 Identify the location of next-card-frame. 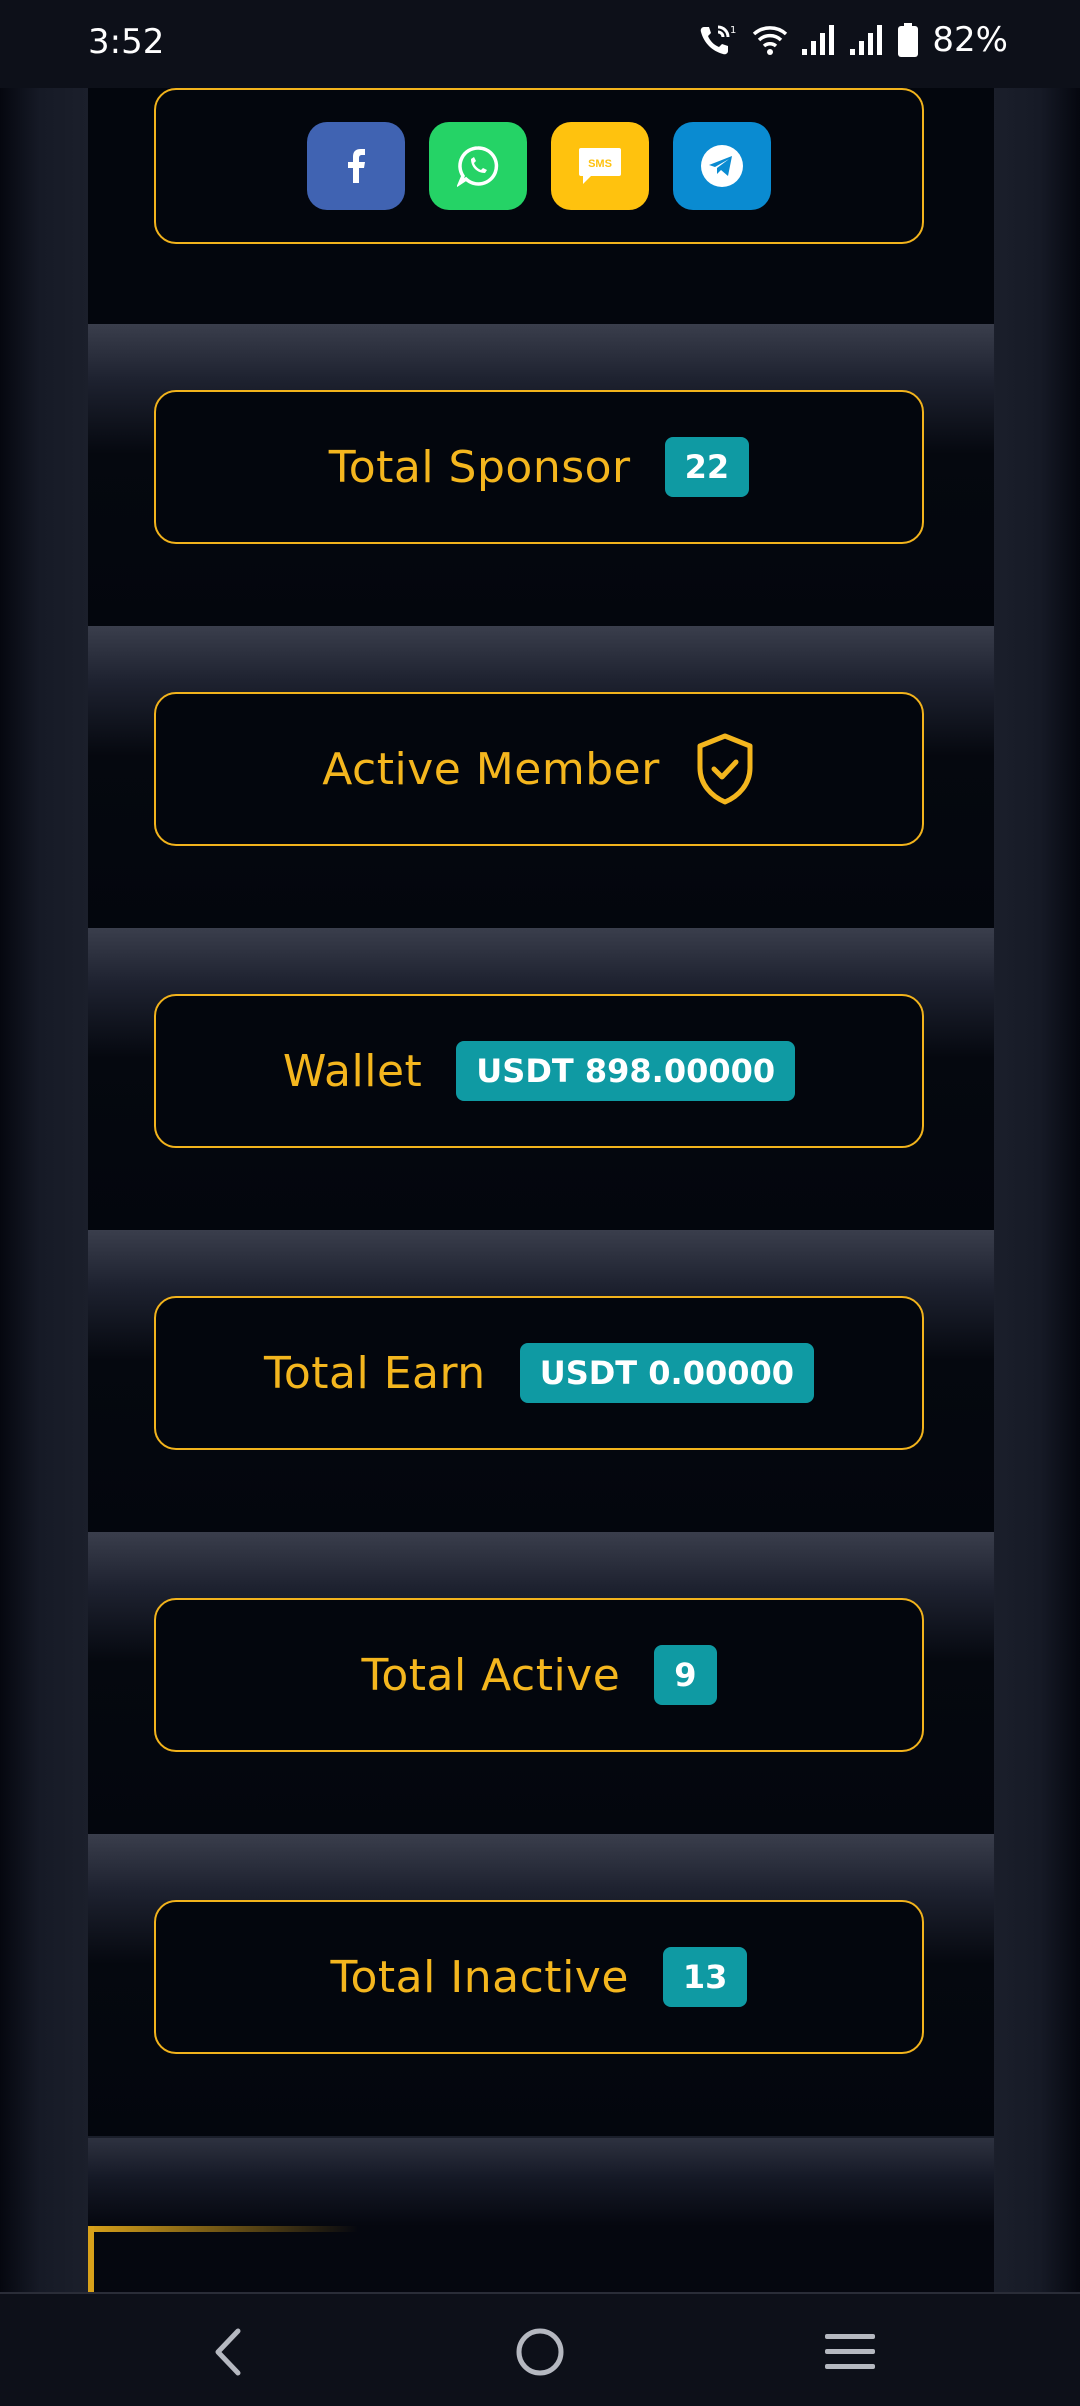
(541, 2259).